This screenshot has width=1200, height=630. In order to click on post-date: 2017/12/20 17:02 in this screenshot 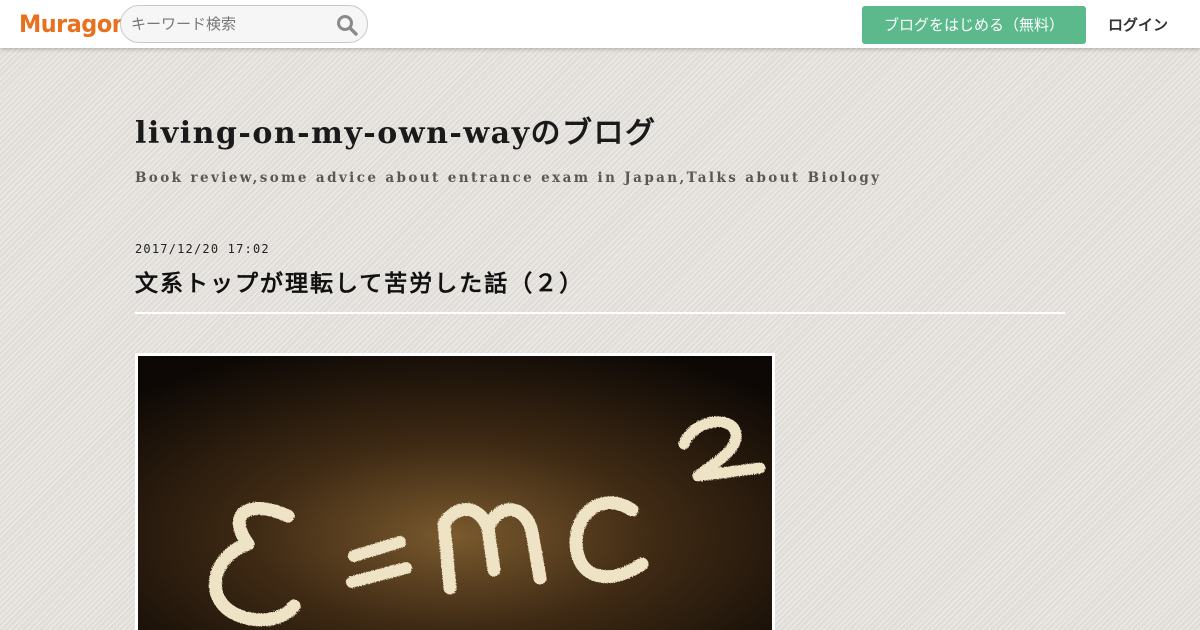, I will do `click(202, 249)`.